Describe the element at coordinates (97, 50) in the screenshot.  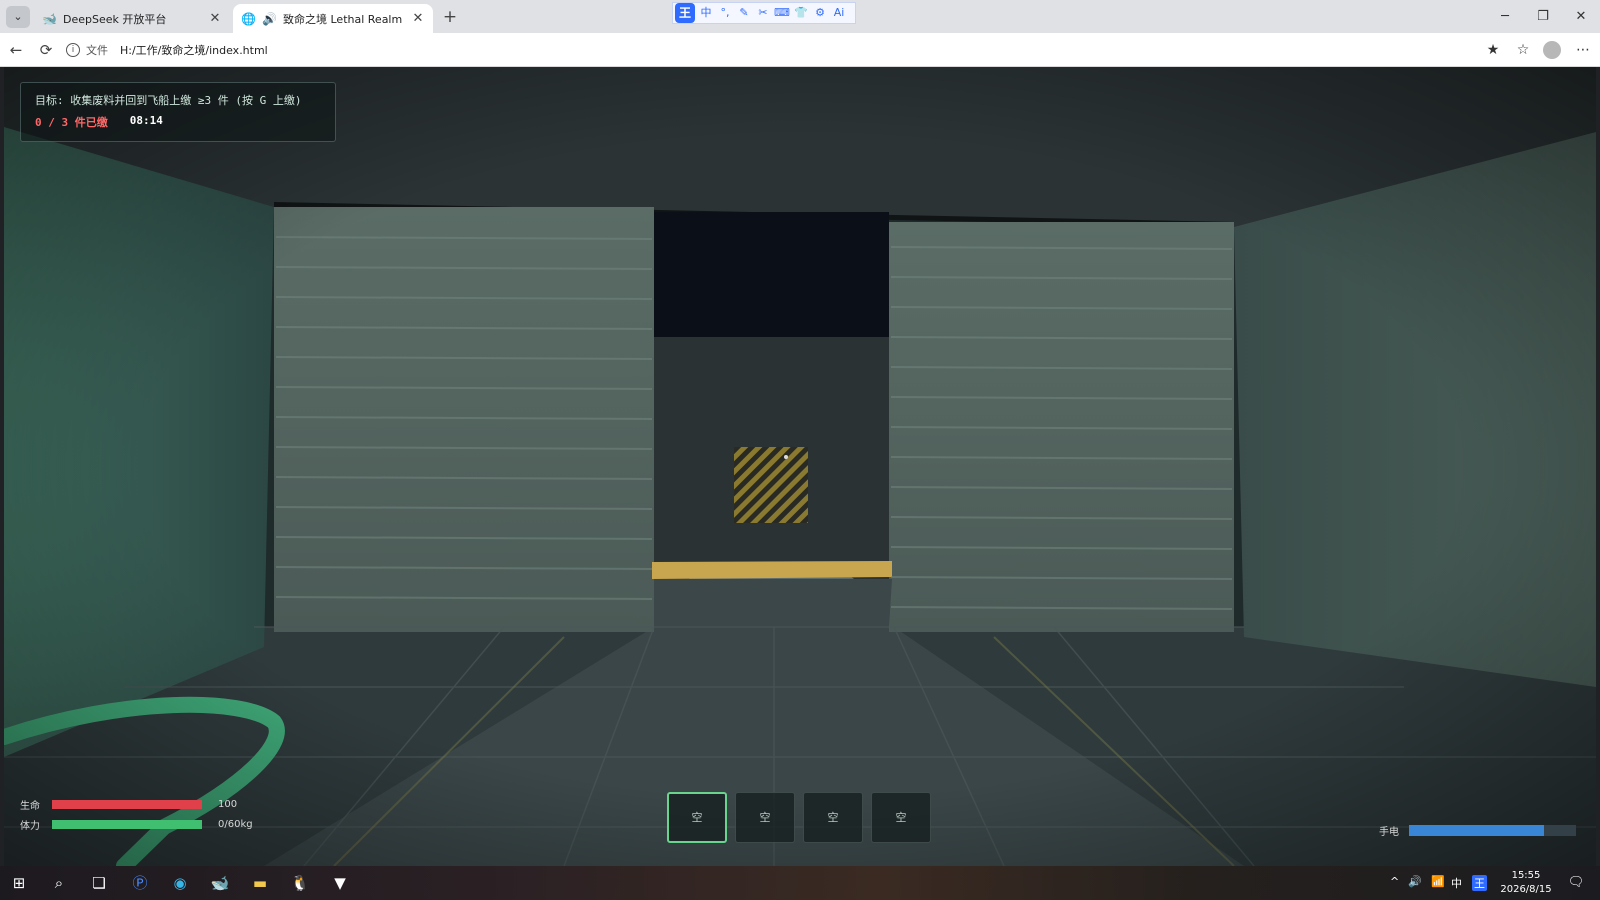
I see `address-scheme-label: 文件` at that location.